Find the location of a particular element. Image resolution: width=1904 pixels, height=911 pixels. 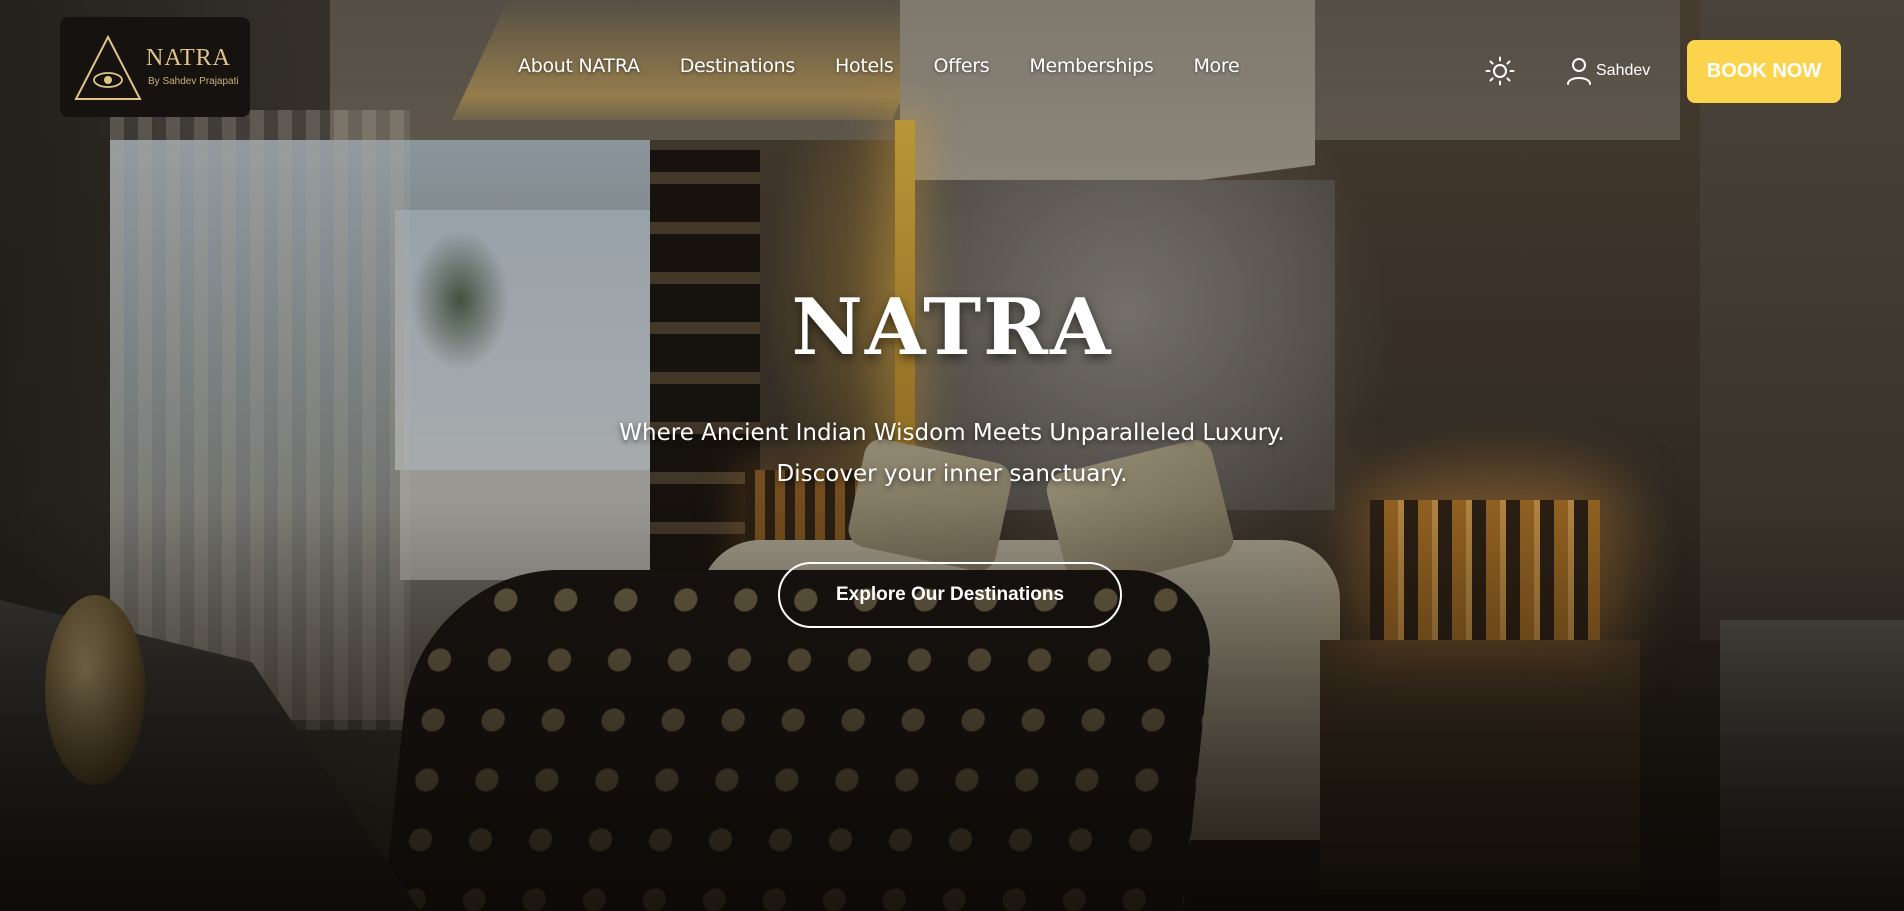

nav-item-offers: Offers is located at coordinates (961, 66).